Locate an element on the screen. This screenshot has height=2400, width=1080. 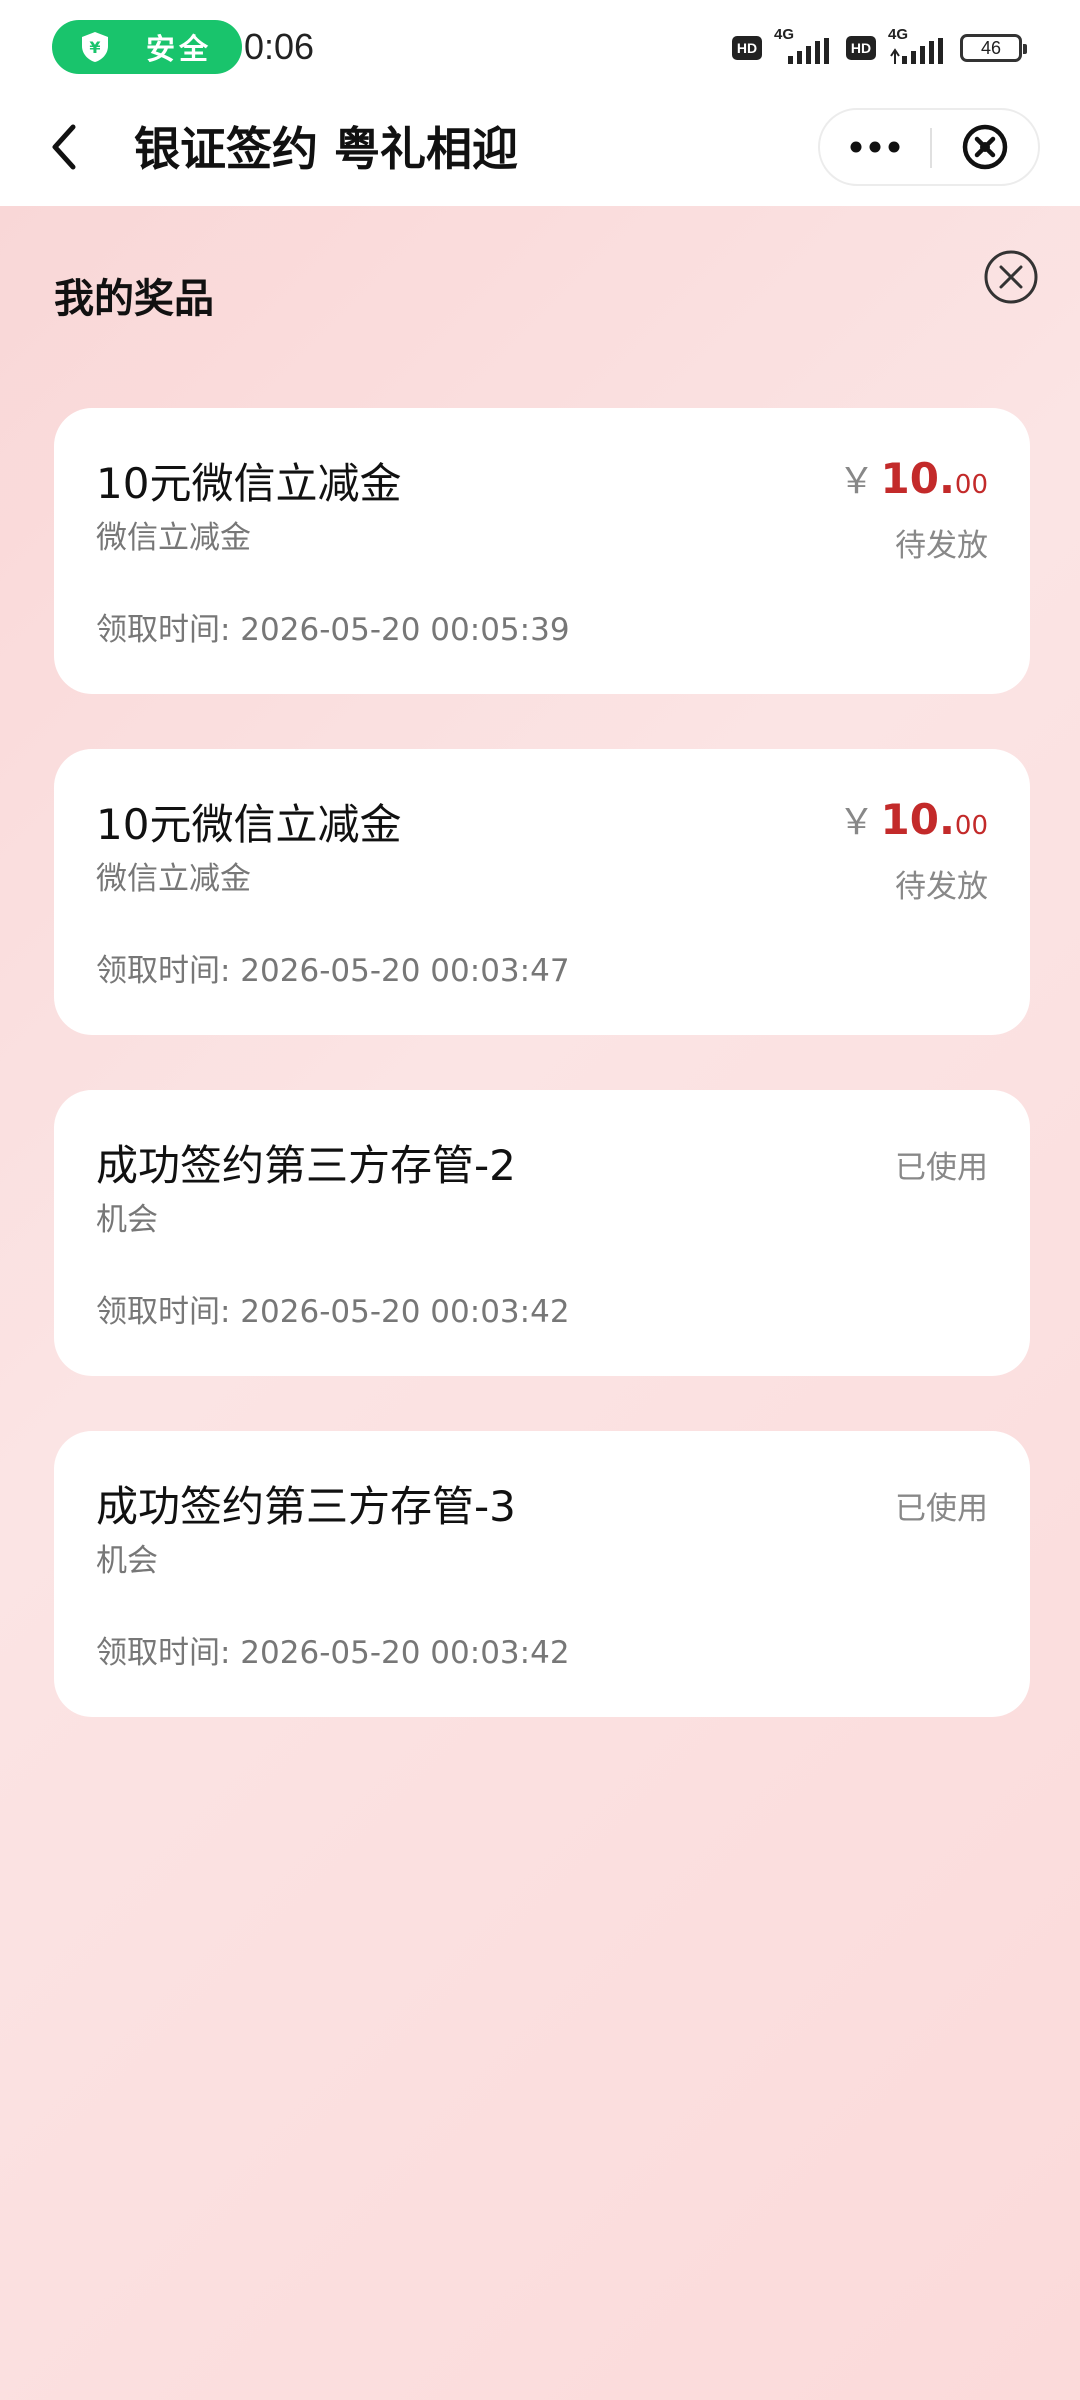
more-button is located at coordinates (875, 147).